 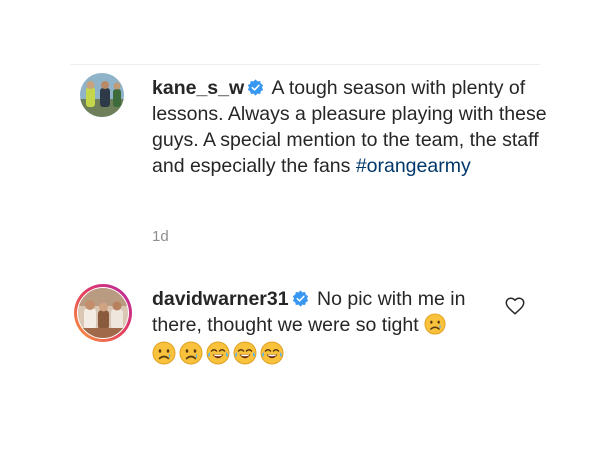 I want to click on divider, so click(x=305, y=64).